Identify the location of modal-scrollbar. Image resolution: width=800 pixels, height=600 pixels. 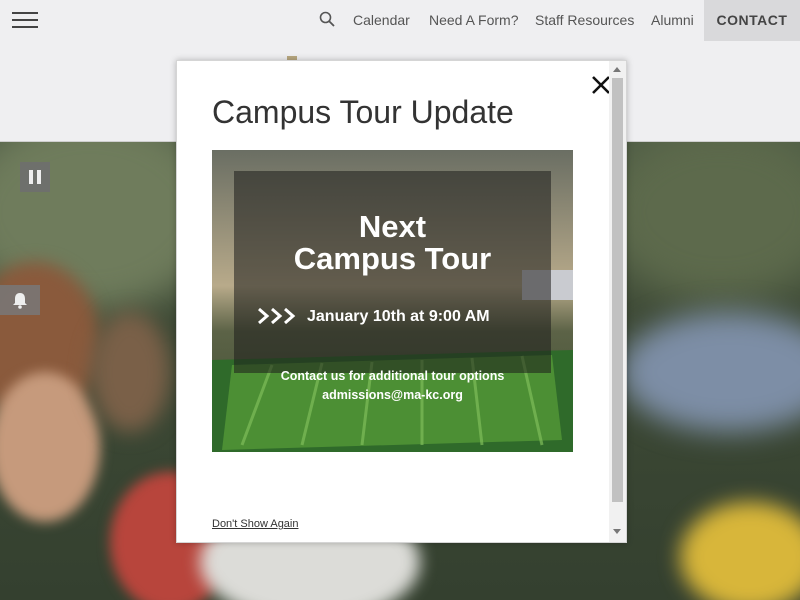
(617, 301).